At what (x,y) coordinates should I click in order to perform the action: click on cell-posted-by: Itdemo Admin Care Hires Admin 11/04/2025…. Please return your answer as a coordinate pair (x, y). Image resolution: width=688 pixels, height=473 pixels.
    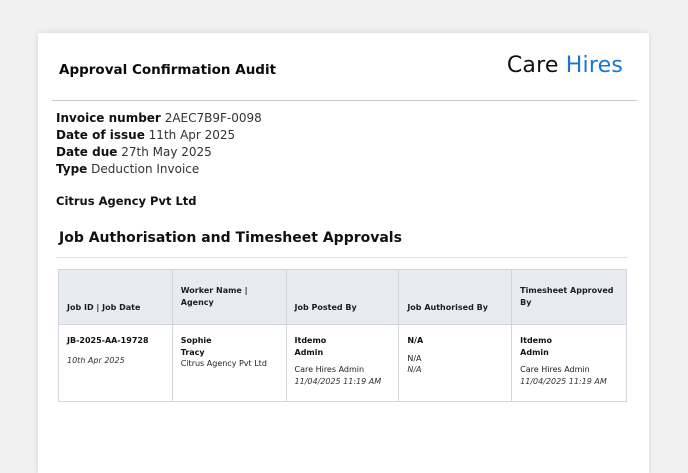
    Looking at the image, I should click on (342, 363).